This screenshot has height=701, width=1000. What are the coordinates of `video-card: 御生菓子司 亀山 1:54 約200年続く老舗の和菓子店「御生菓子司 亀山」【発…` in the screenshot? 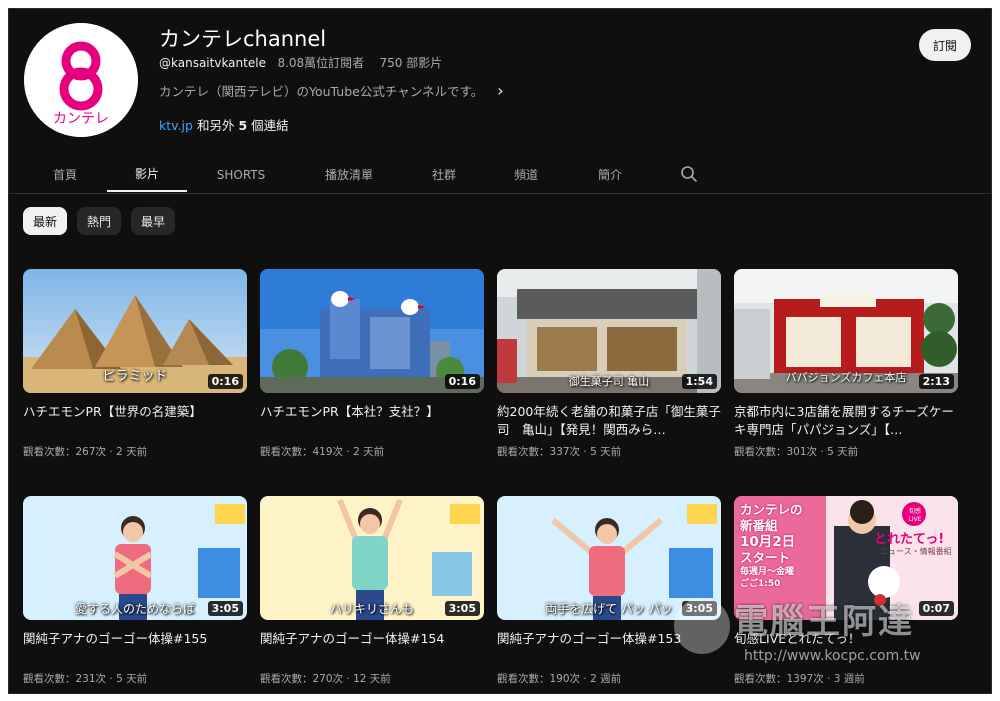 It's located at (609, 364).